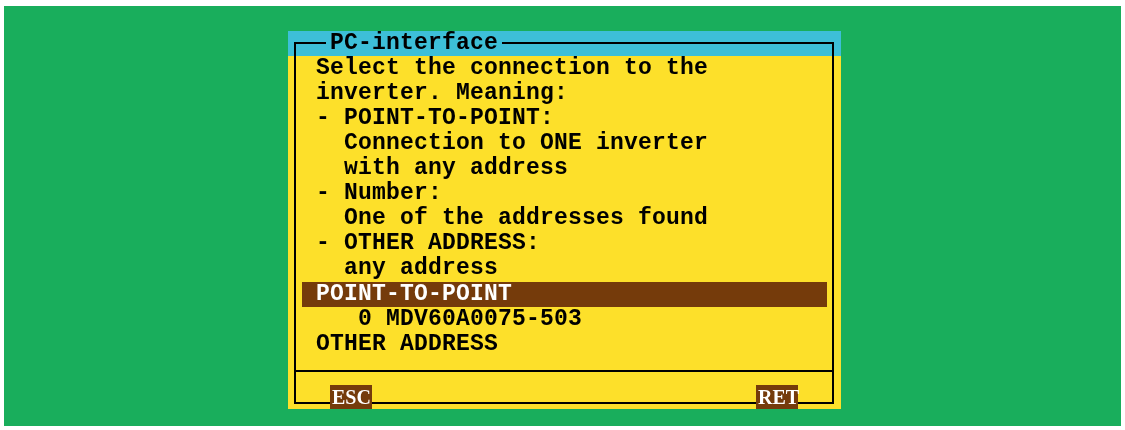 This screenshot has height=430, width=1125. I want to click on help-text: Connection to ONE inverter, so click(526, 143).